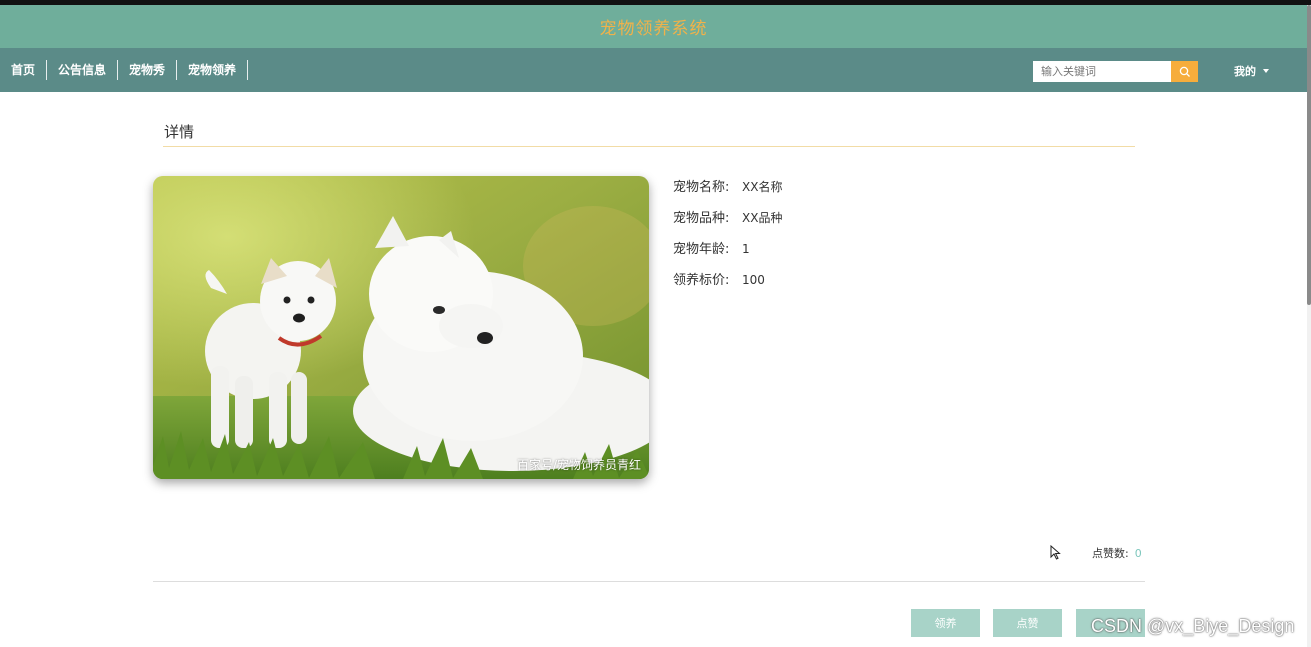 Image resolution: width=1311 pixels, height=647 pixels. I want to click on info-row-price: 领养标价: 100, so click(727, 284).